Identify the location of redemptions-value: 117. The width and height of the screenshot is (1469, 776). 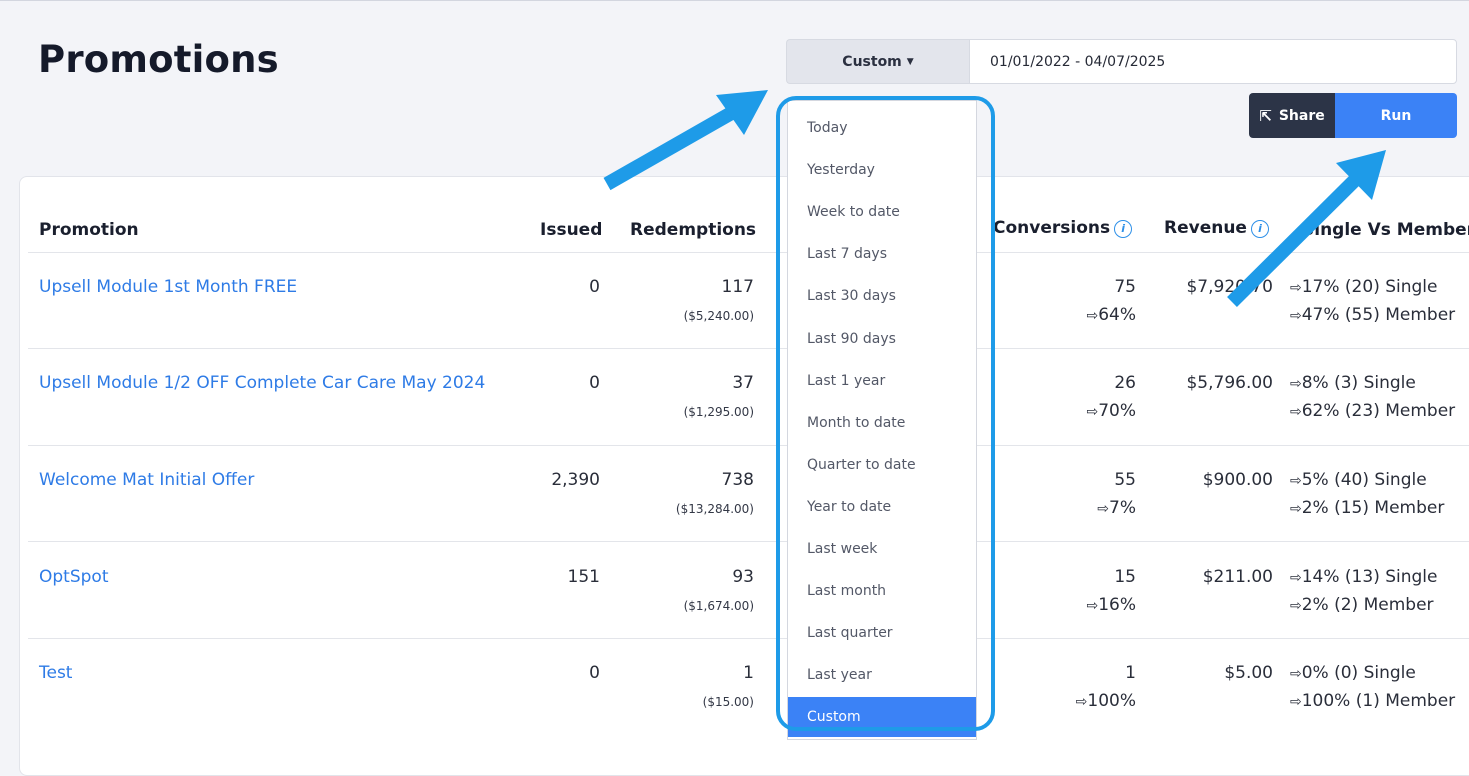
(737, 287).